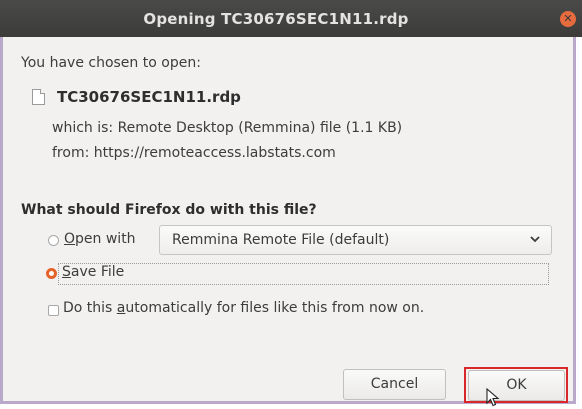  Describe the element at coordinates (53, 240) in the screenshot. I see `open-with-radio` at that location.